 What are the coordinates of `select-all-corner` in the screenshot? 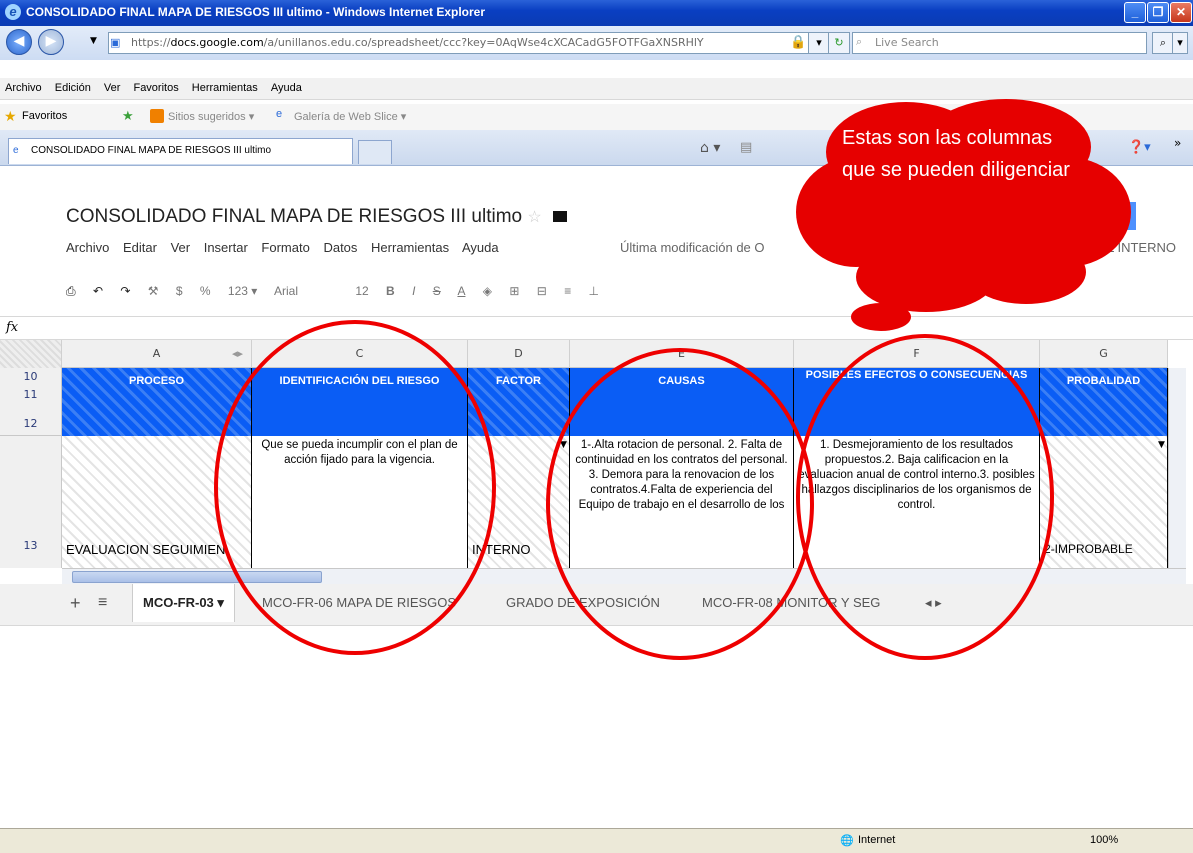 It's located at (31, 354).